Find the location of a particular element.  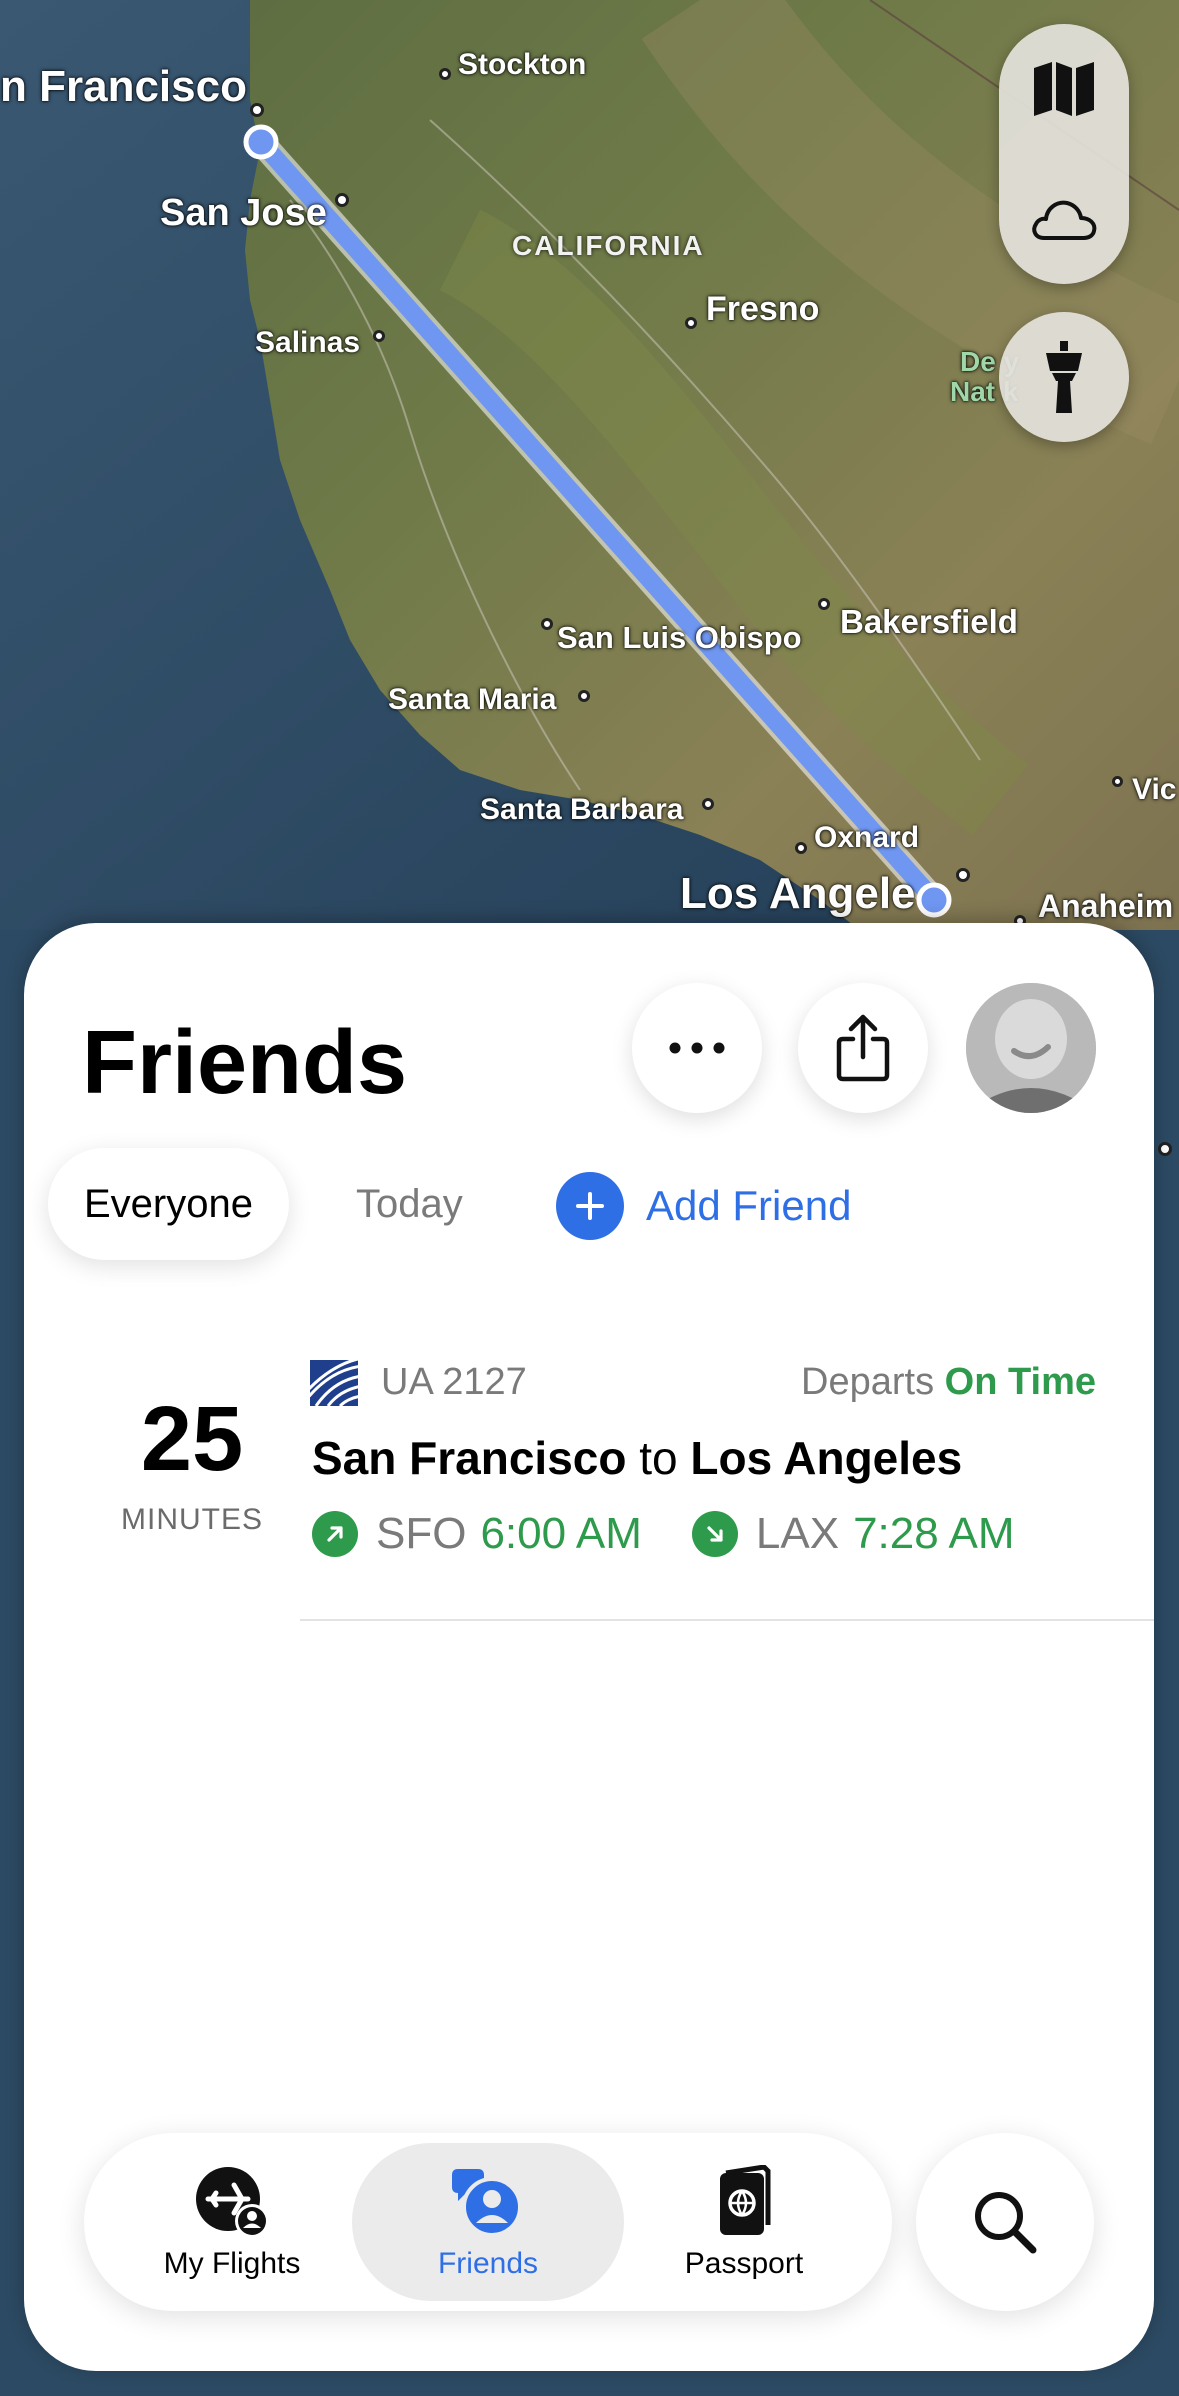

destination-city: Los Angeles is located at coordinates (826, 1458).